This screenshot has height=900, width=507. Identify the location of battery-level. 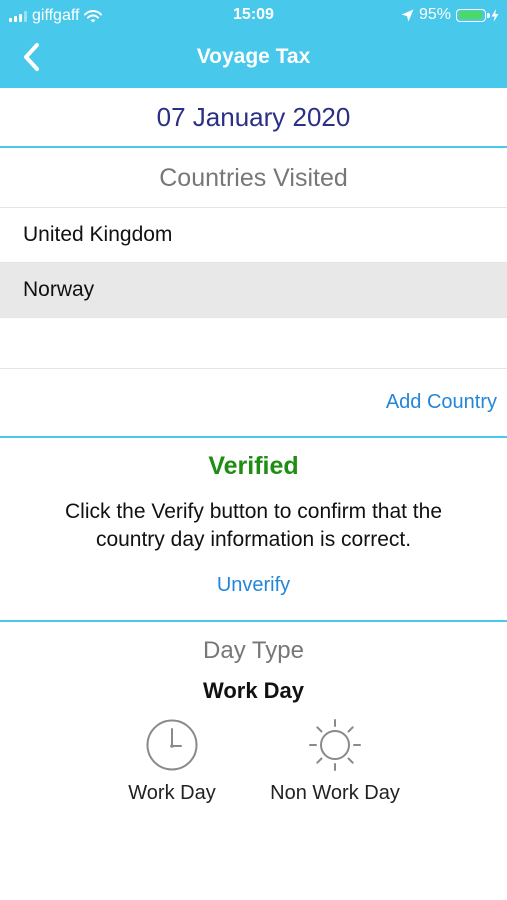
(470, 15).